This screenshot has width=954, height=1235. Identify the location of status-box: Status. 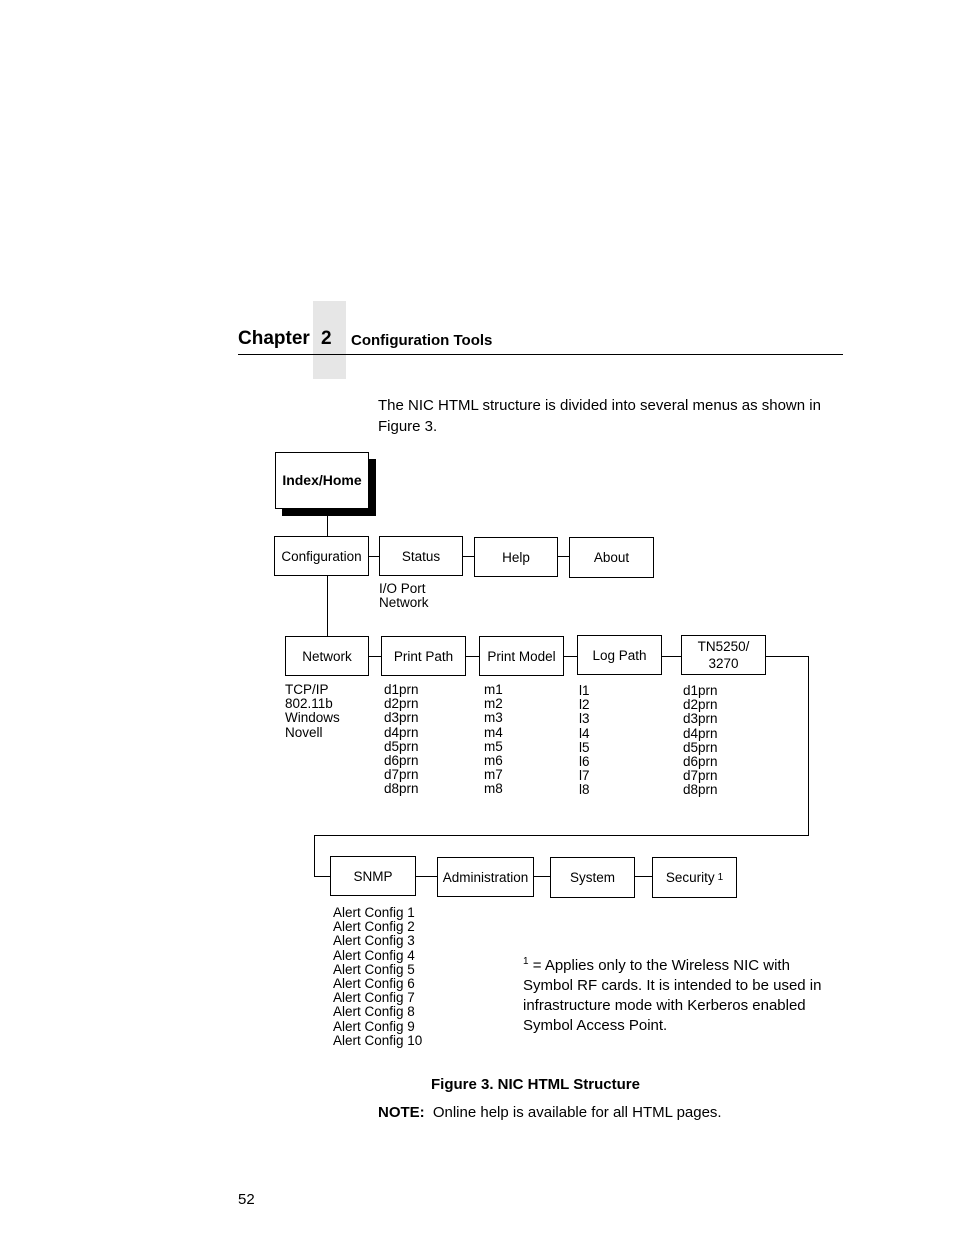
(421, 556).